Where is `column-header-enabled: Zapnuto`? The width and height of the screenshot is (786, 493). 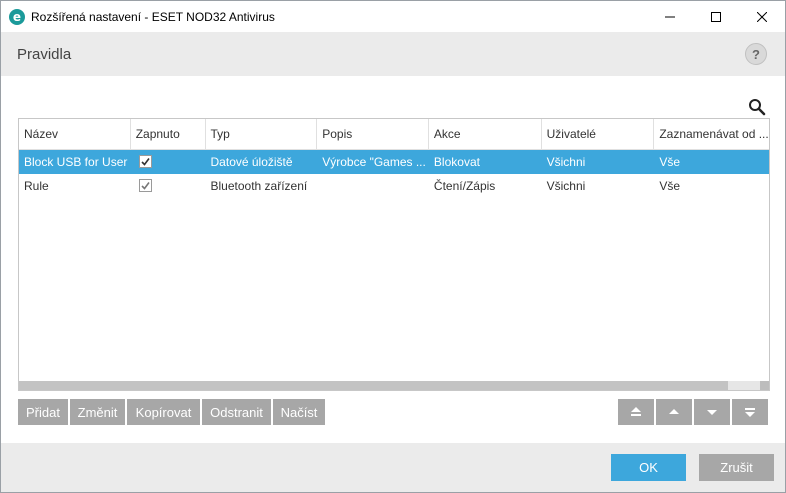 column-header-enabled: Zapnuto is located at coordinates (168, 134).